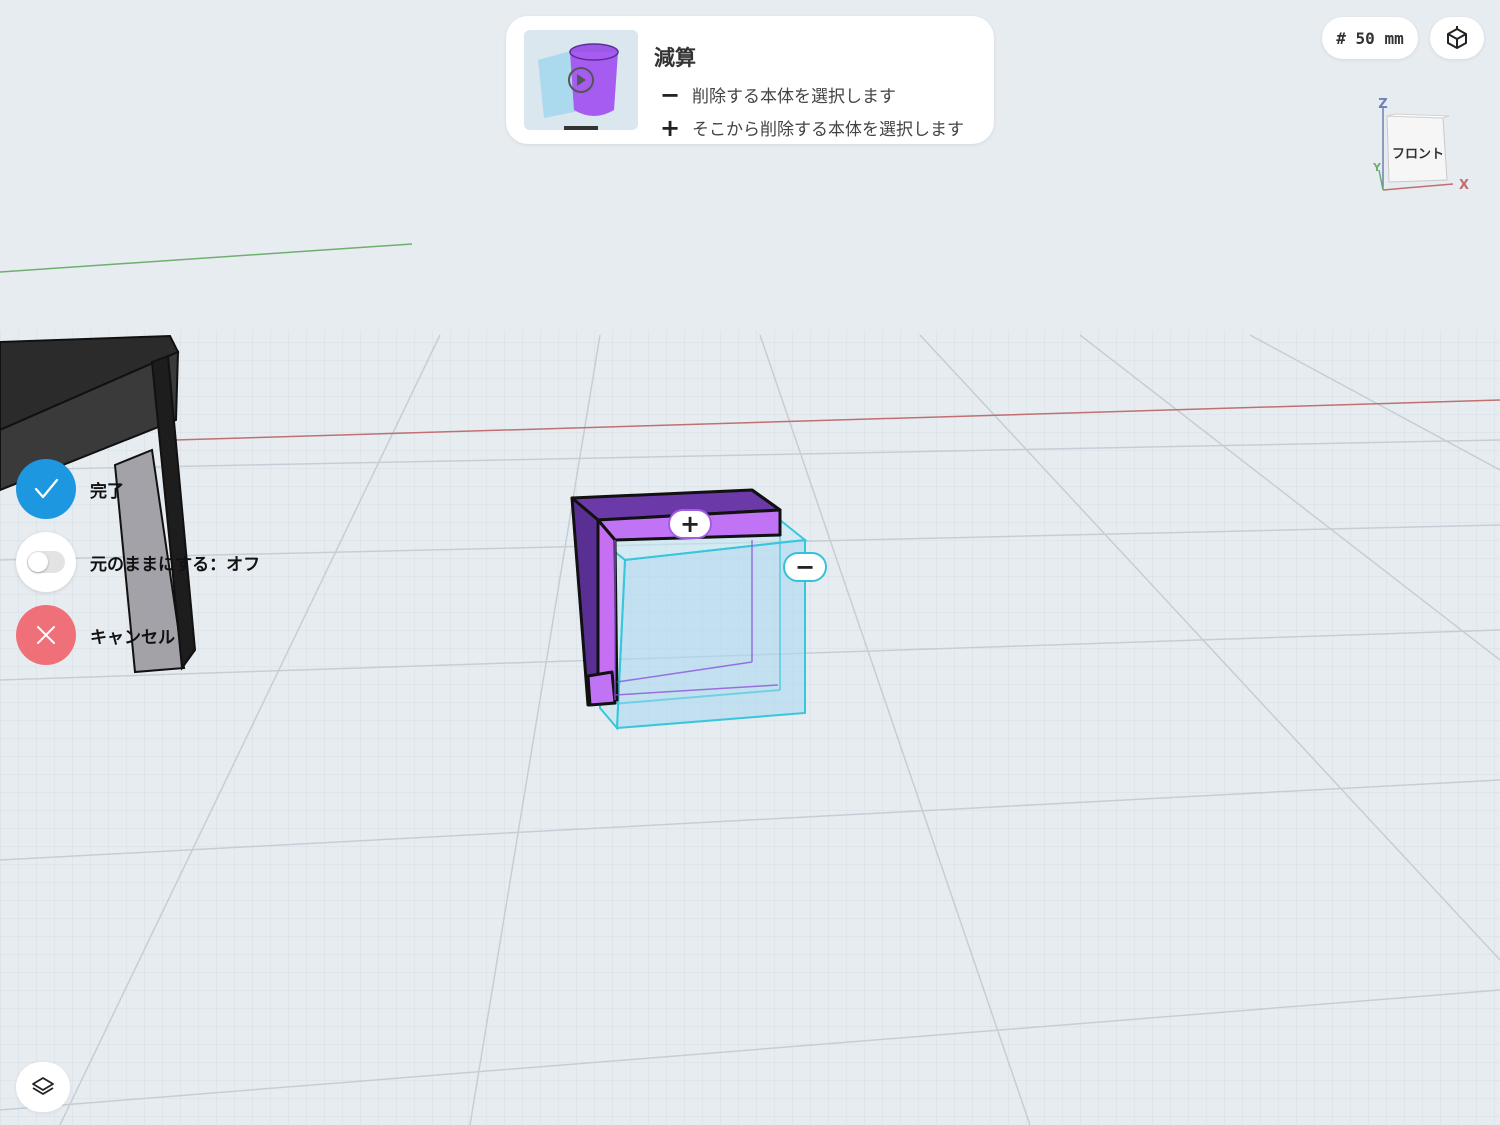  I want to click on subtract-tool-box, so click(702, 624).